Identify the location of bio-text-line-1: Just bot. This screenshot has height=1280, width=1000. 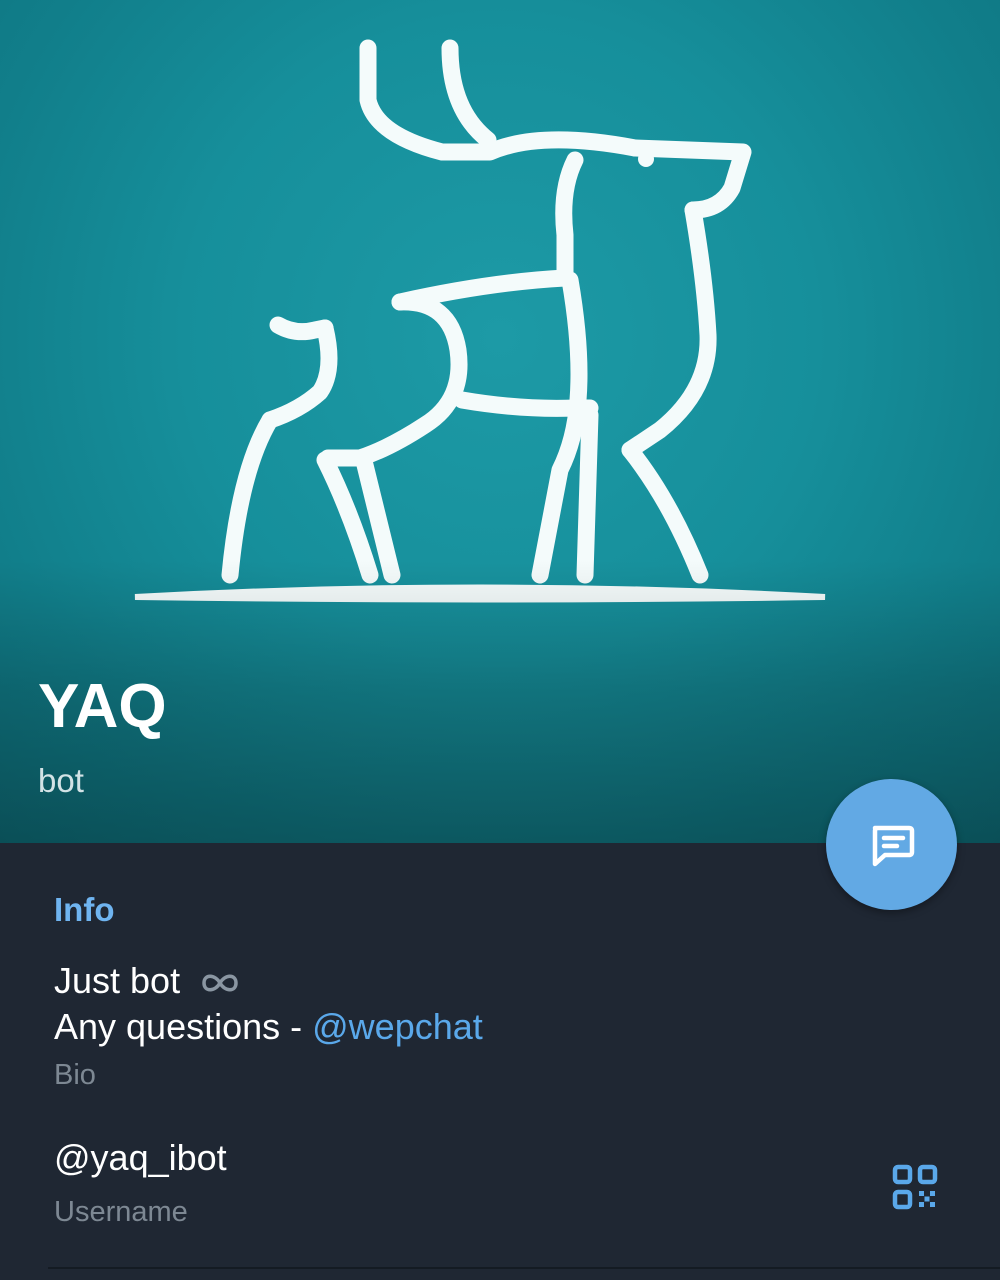
(117, 980).